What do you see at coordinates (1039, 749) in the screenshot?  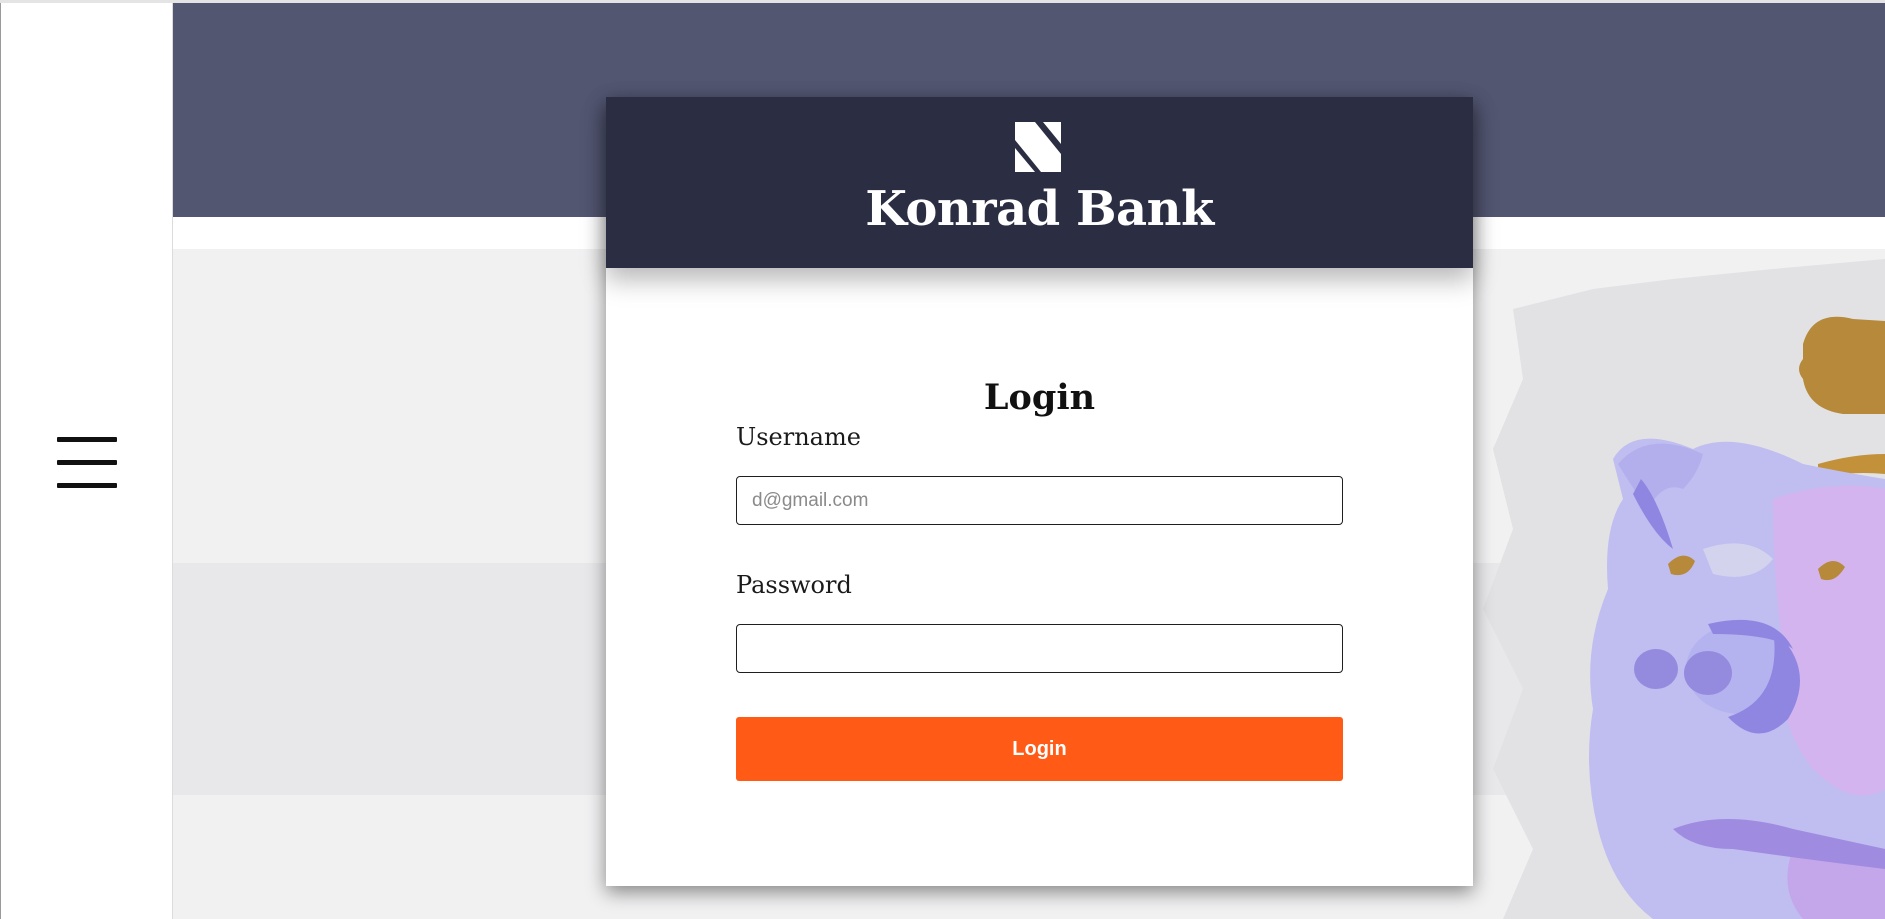 I see `login-button: Login` at bounding box center [1039, 749].